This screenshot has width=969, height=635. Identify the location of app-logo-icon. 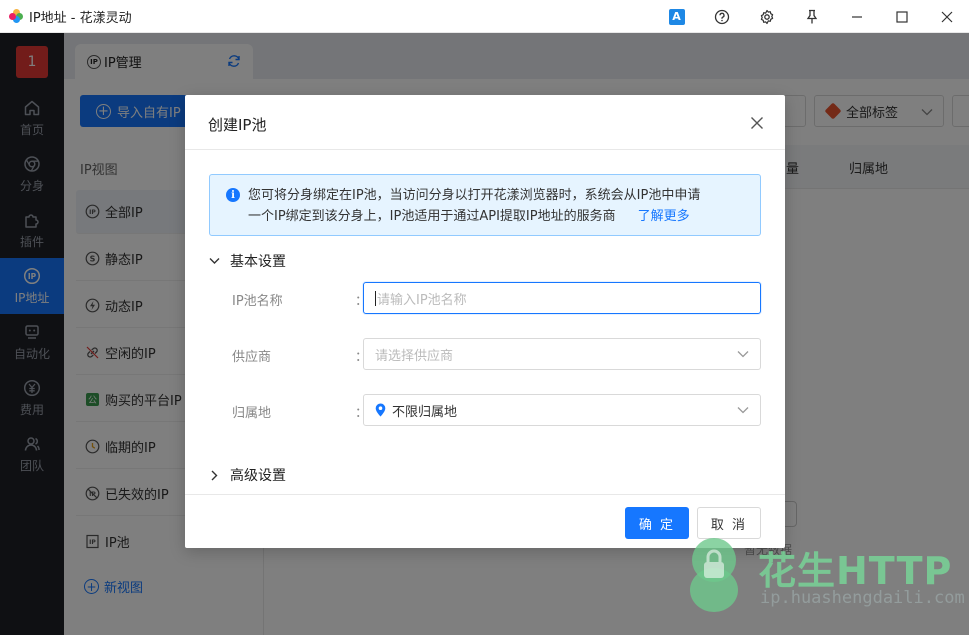
(16, 16).